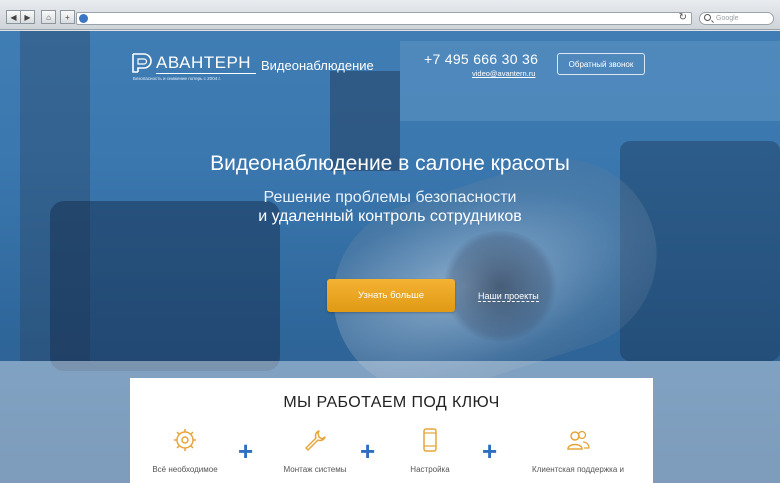 The image size is (780, 483). I want to click on callback-button: Обратный звонок, so click(601, 64).